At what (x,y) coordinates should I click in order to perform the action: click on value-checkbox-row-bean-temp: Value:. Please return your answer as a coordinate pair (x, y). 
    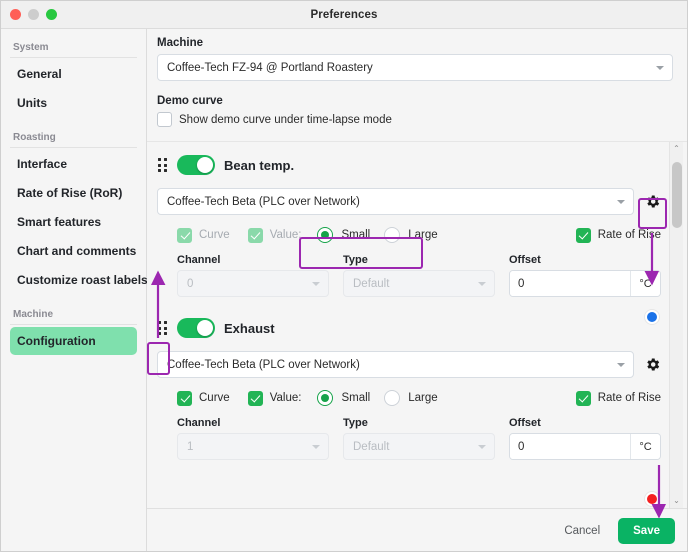
    Looking at the image, I should click on (274, 235).